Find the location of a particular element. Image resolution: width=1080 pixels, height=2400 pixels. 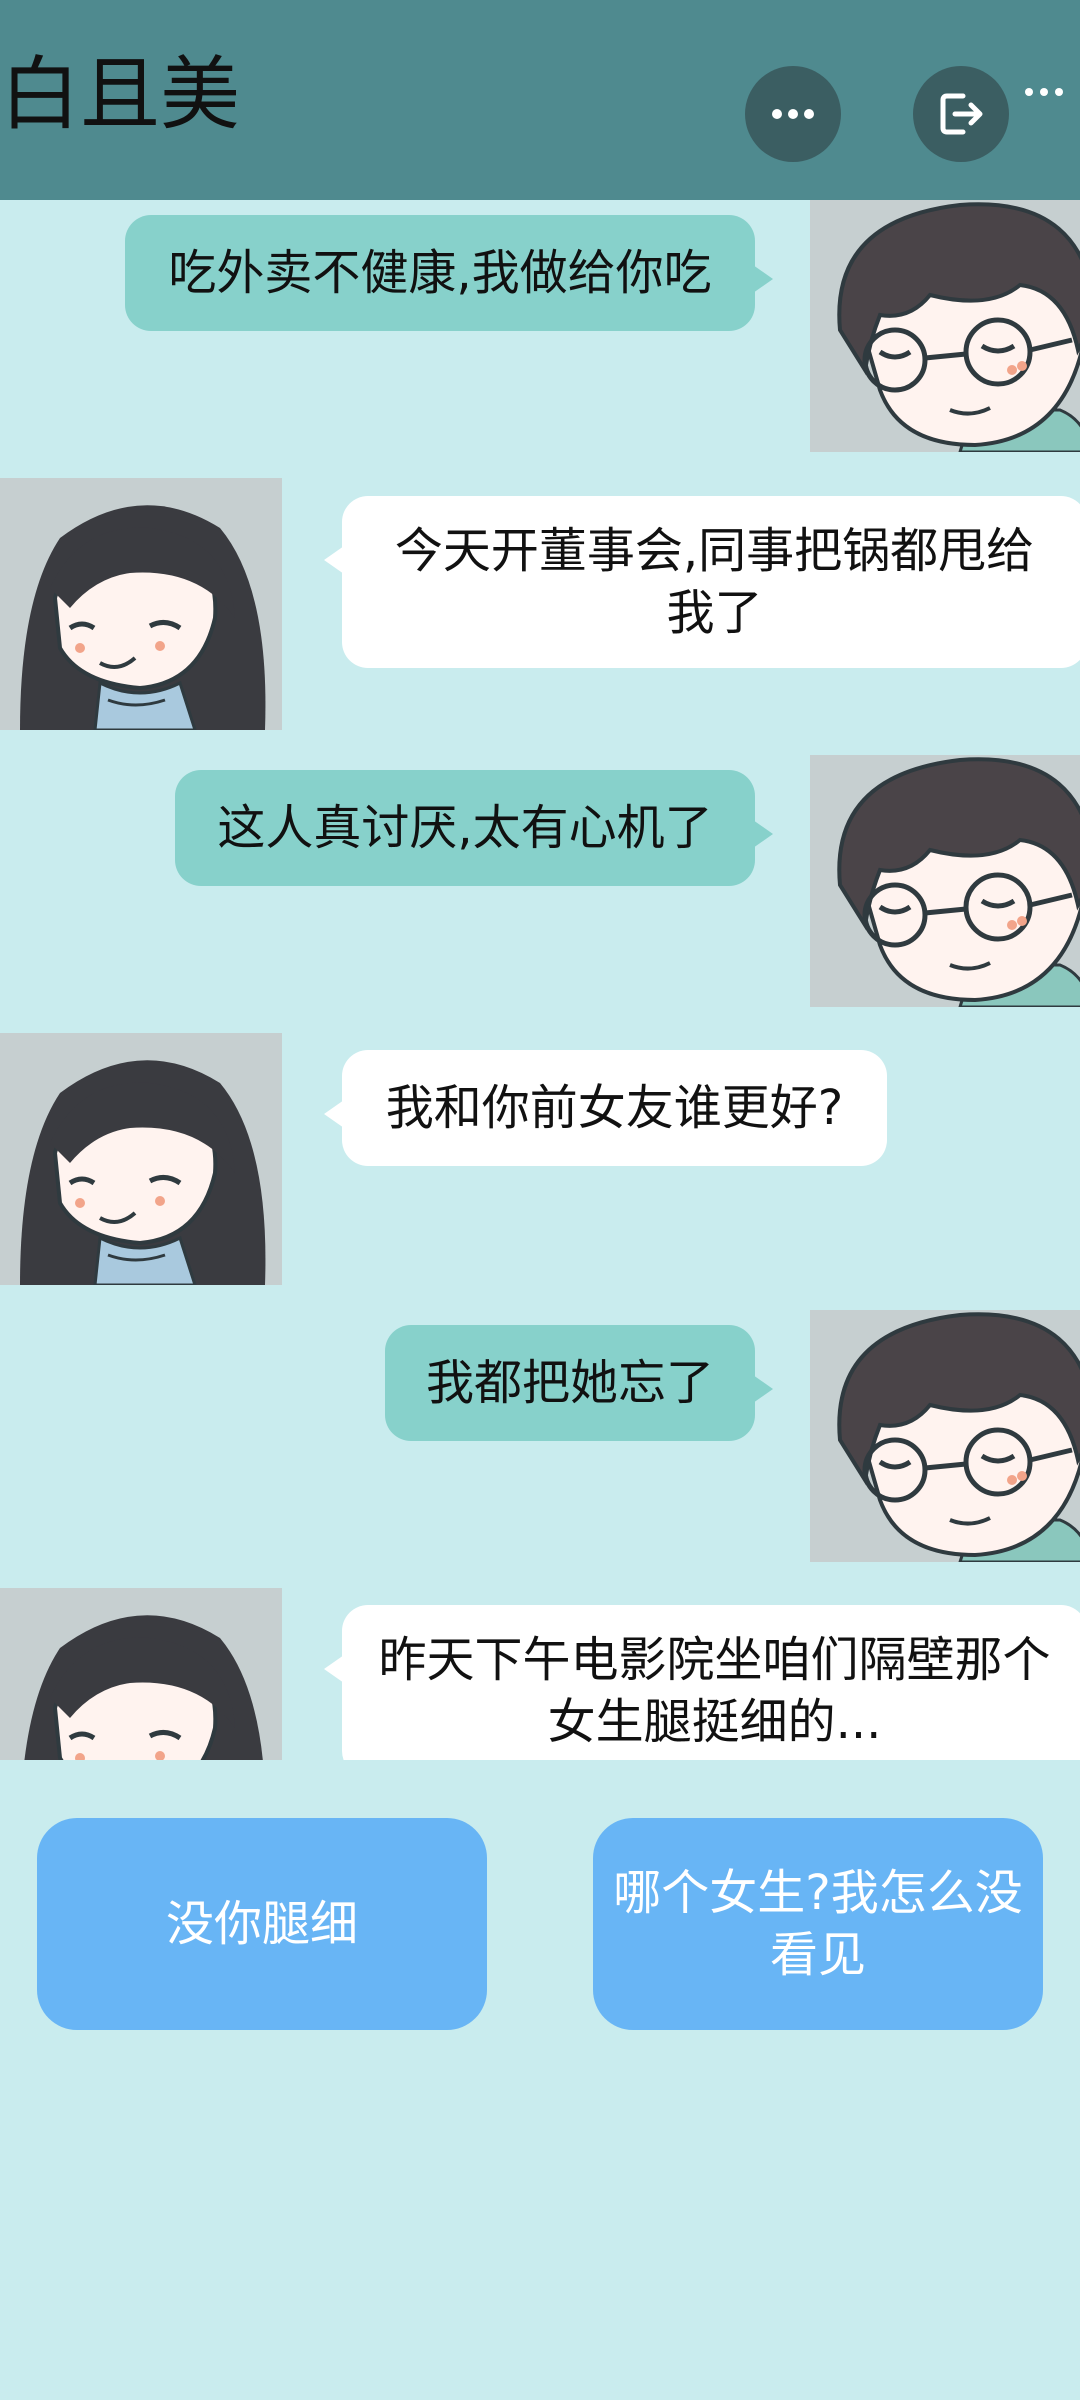

exit-icon is located at coordinates (961, 114).